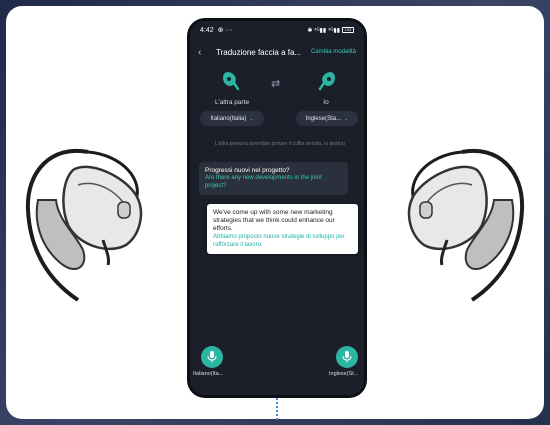 The height and width of the screenshot is (425, 550). Describe the element at coordinates (204, 52) in the screenshot. I see `back-icon: ‹` at that location.